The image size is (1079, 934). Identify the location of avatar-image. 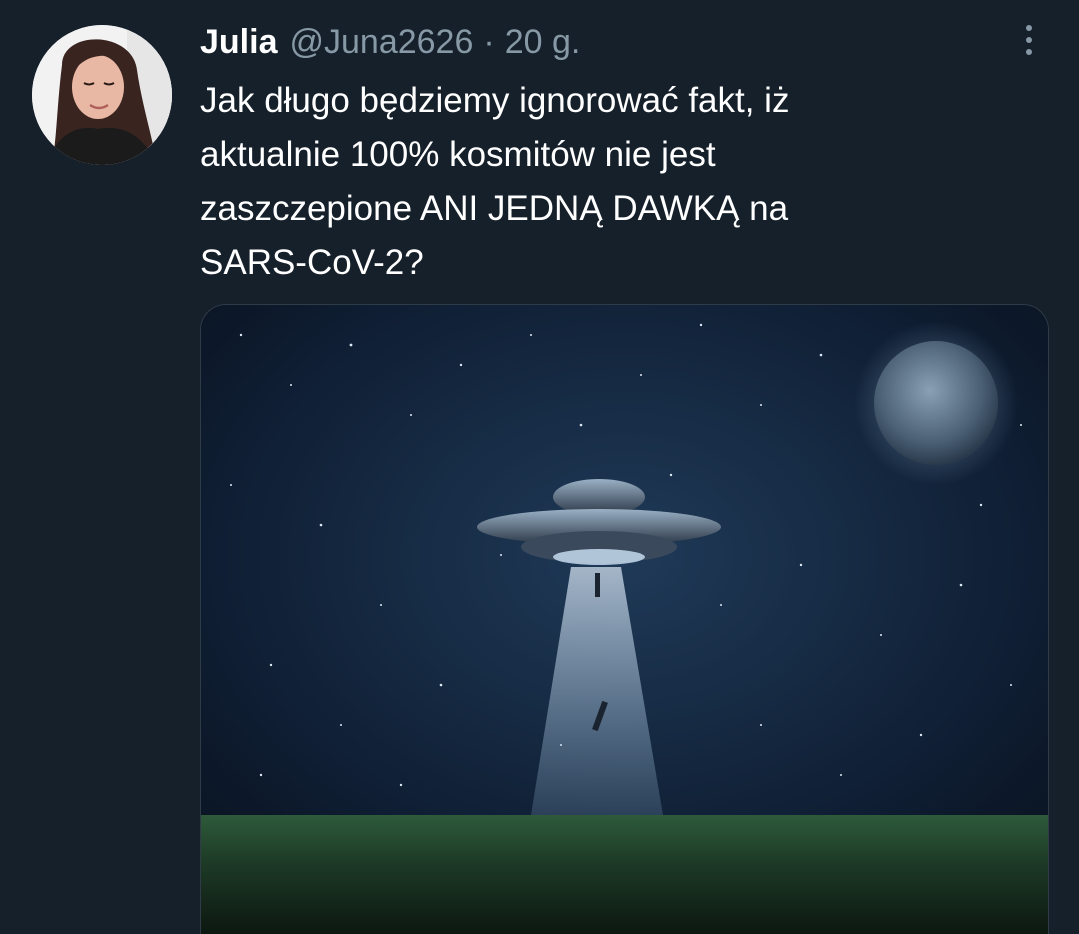
(102, 95).